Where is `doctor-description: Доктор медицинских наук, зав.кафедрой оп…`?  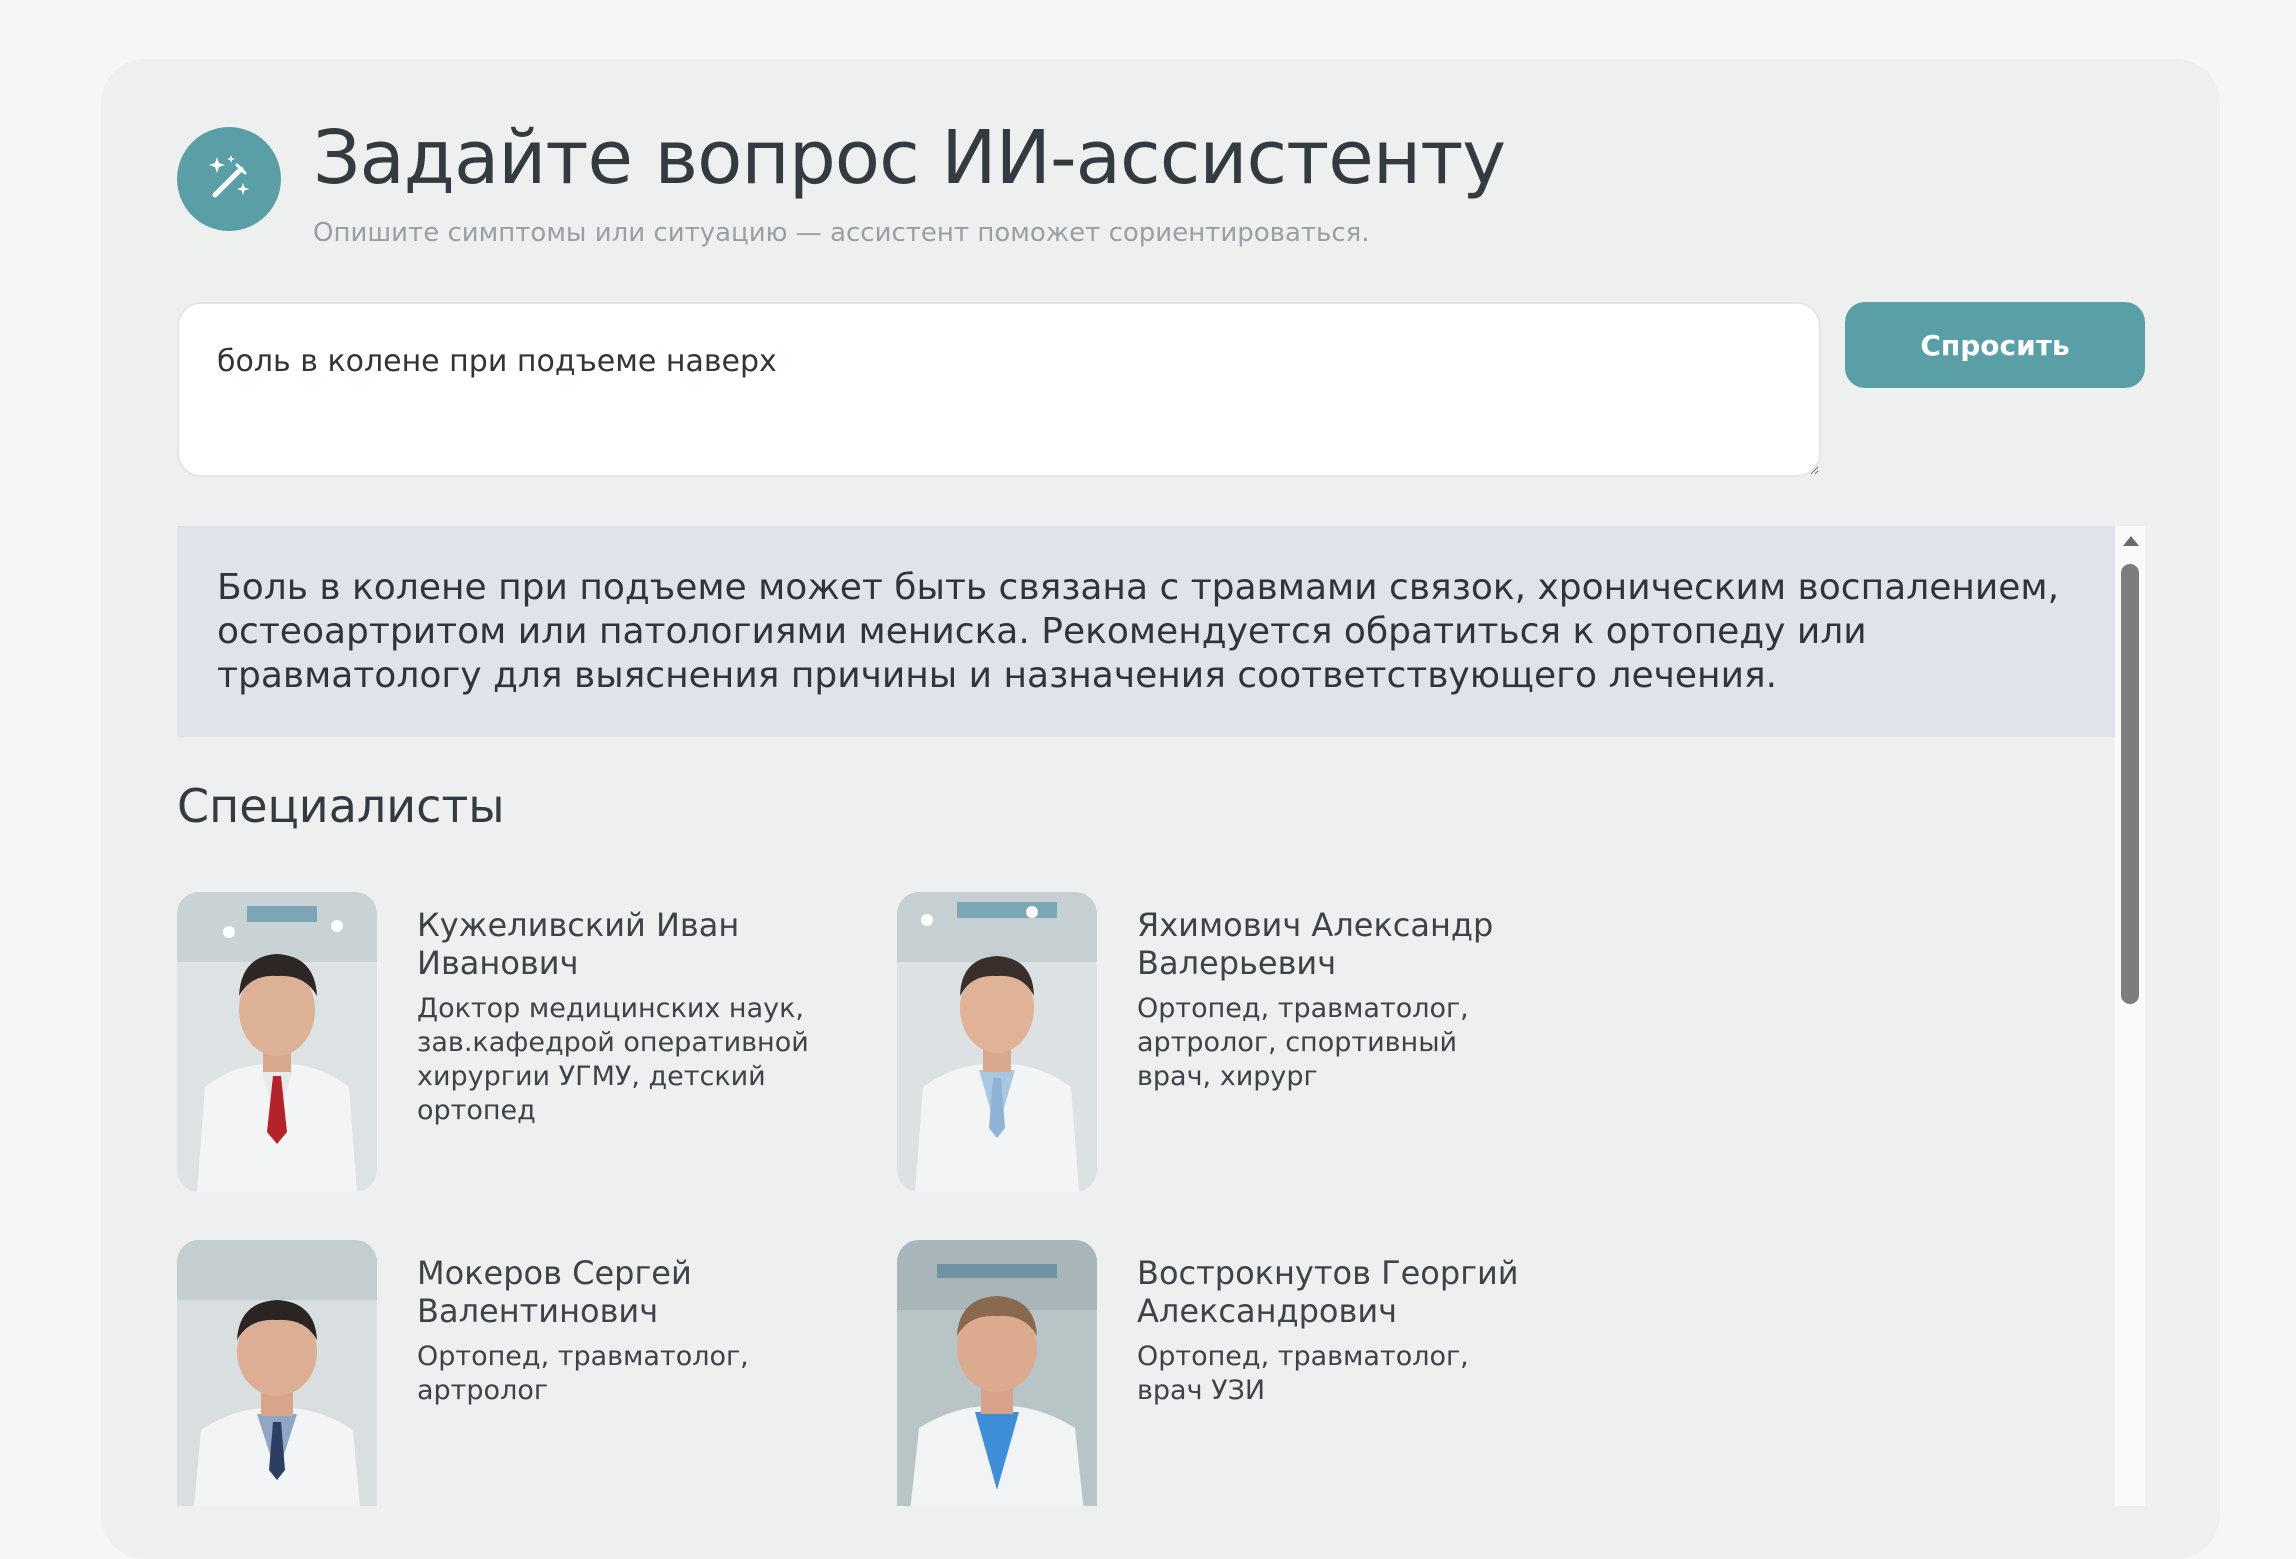 doctor-description: Доктор медицинских наук, зав.кафедрой оп… is located at coordinates (613, 1059).